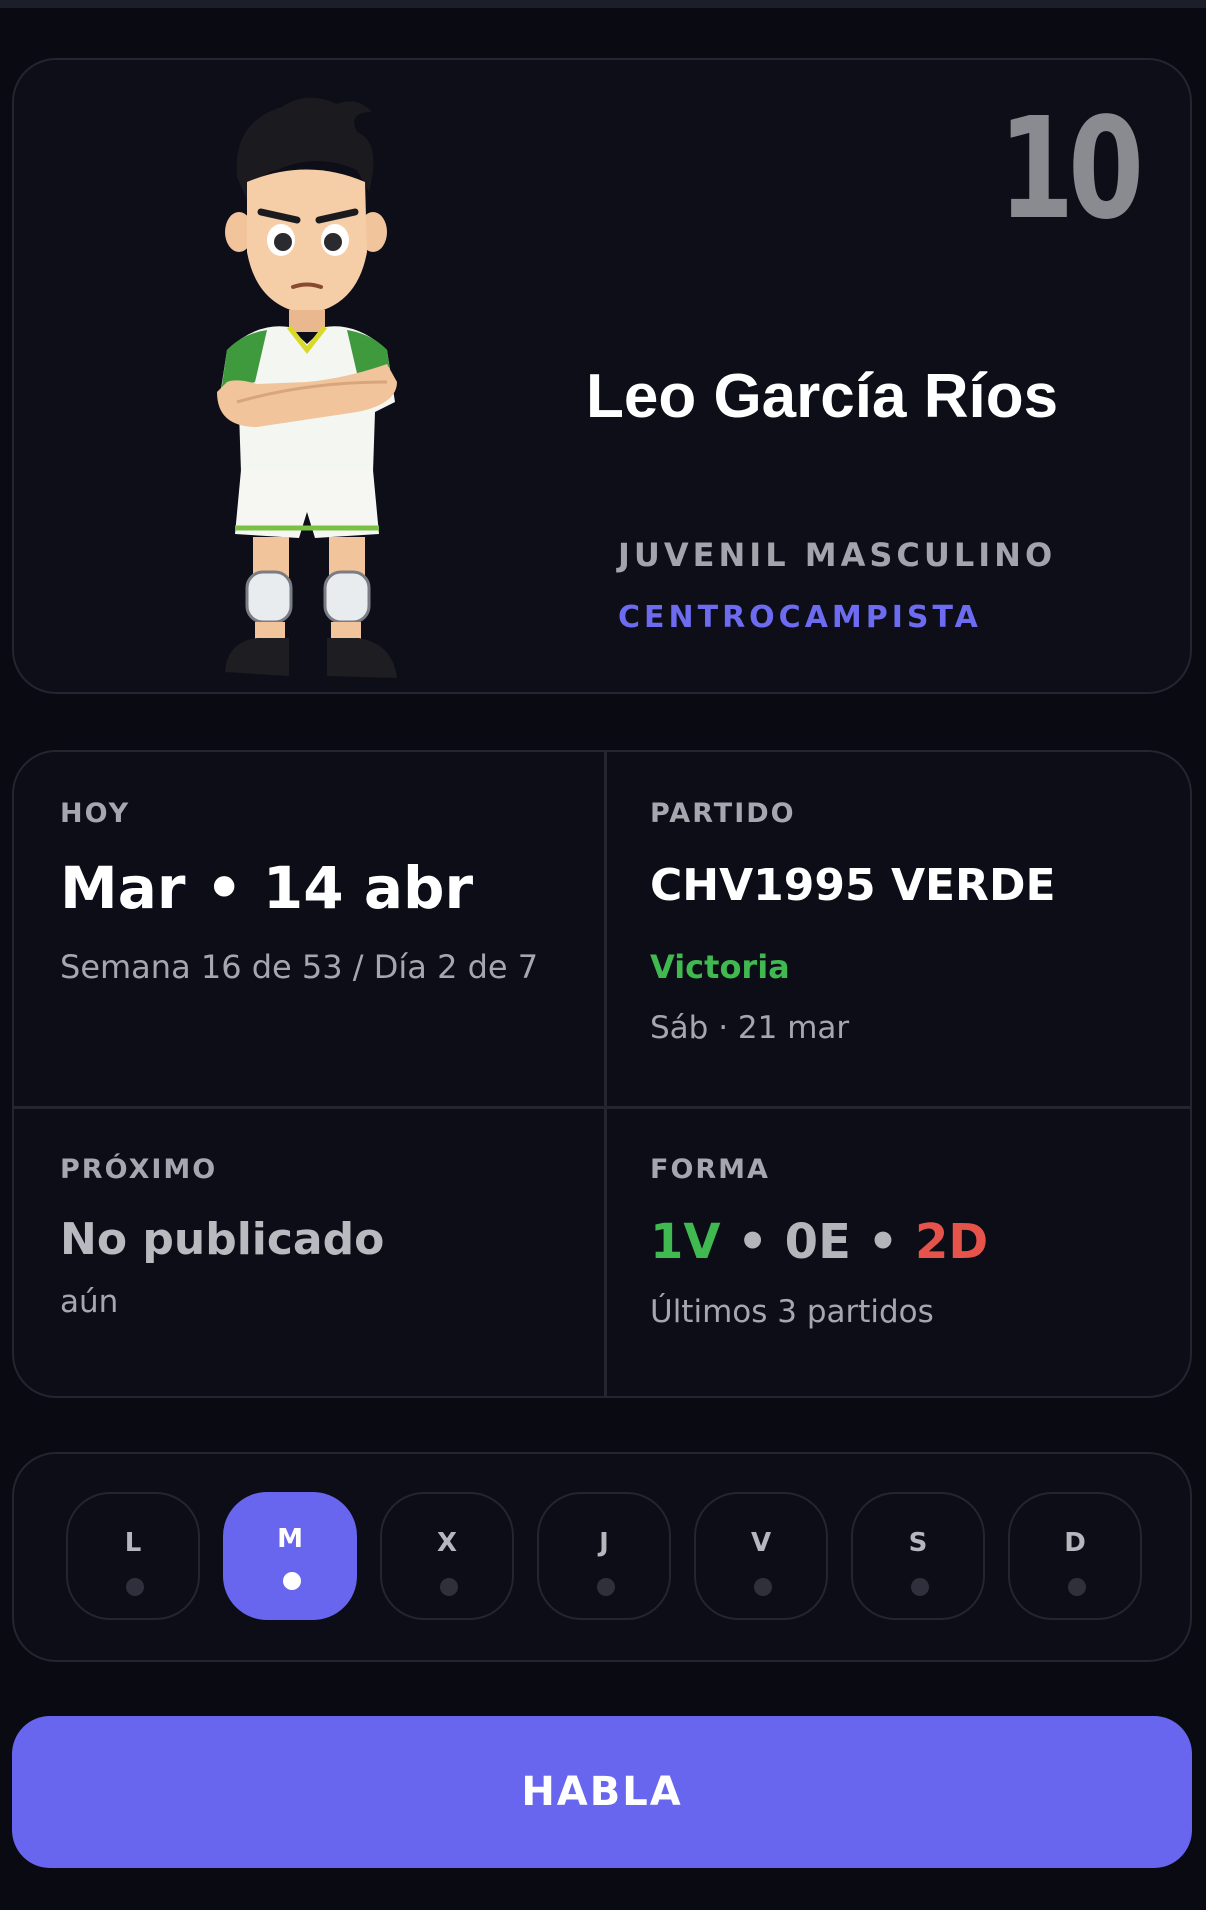  Describe the element at coordinates (1071, 169) in the screenshot. I see `jersey-number: 10` at that location.